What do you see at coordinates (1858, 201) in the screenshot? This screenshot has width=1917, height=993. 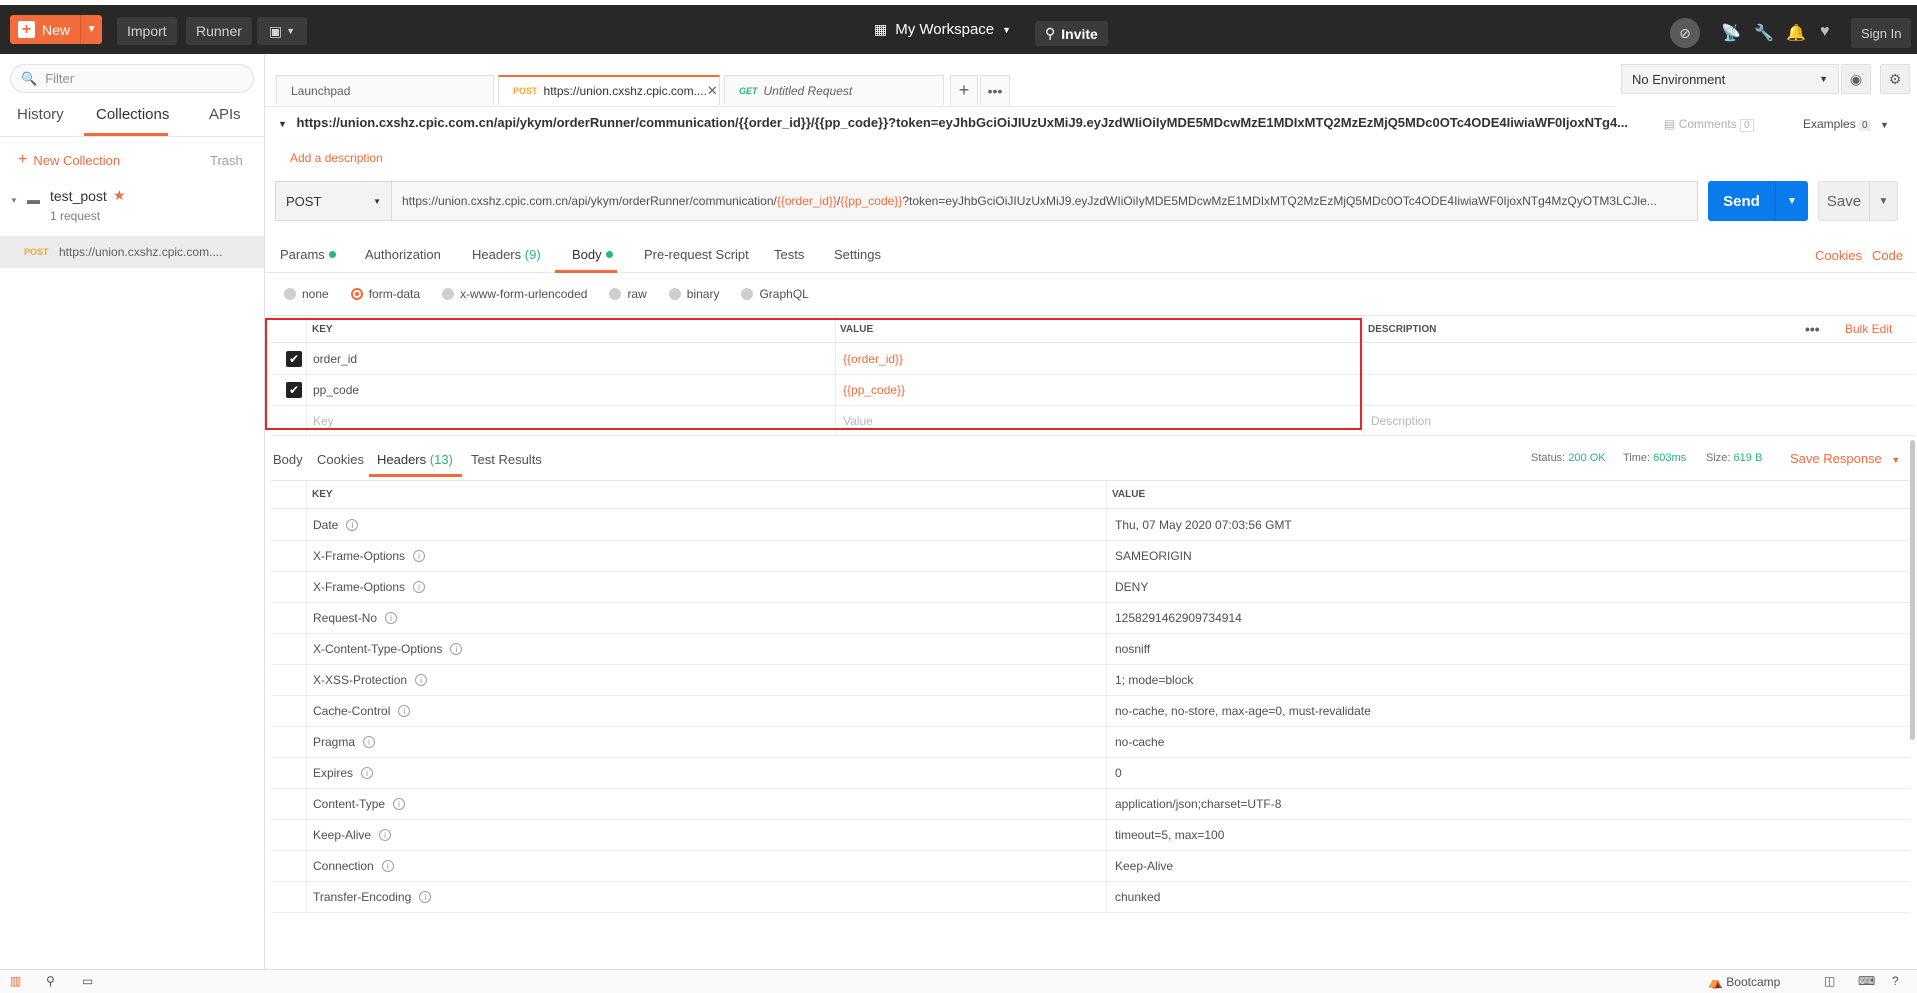 I see `save-button: Save ▼` at bounding box center [1858, 201].